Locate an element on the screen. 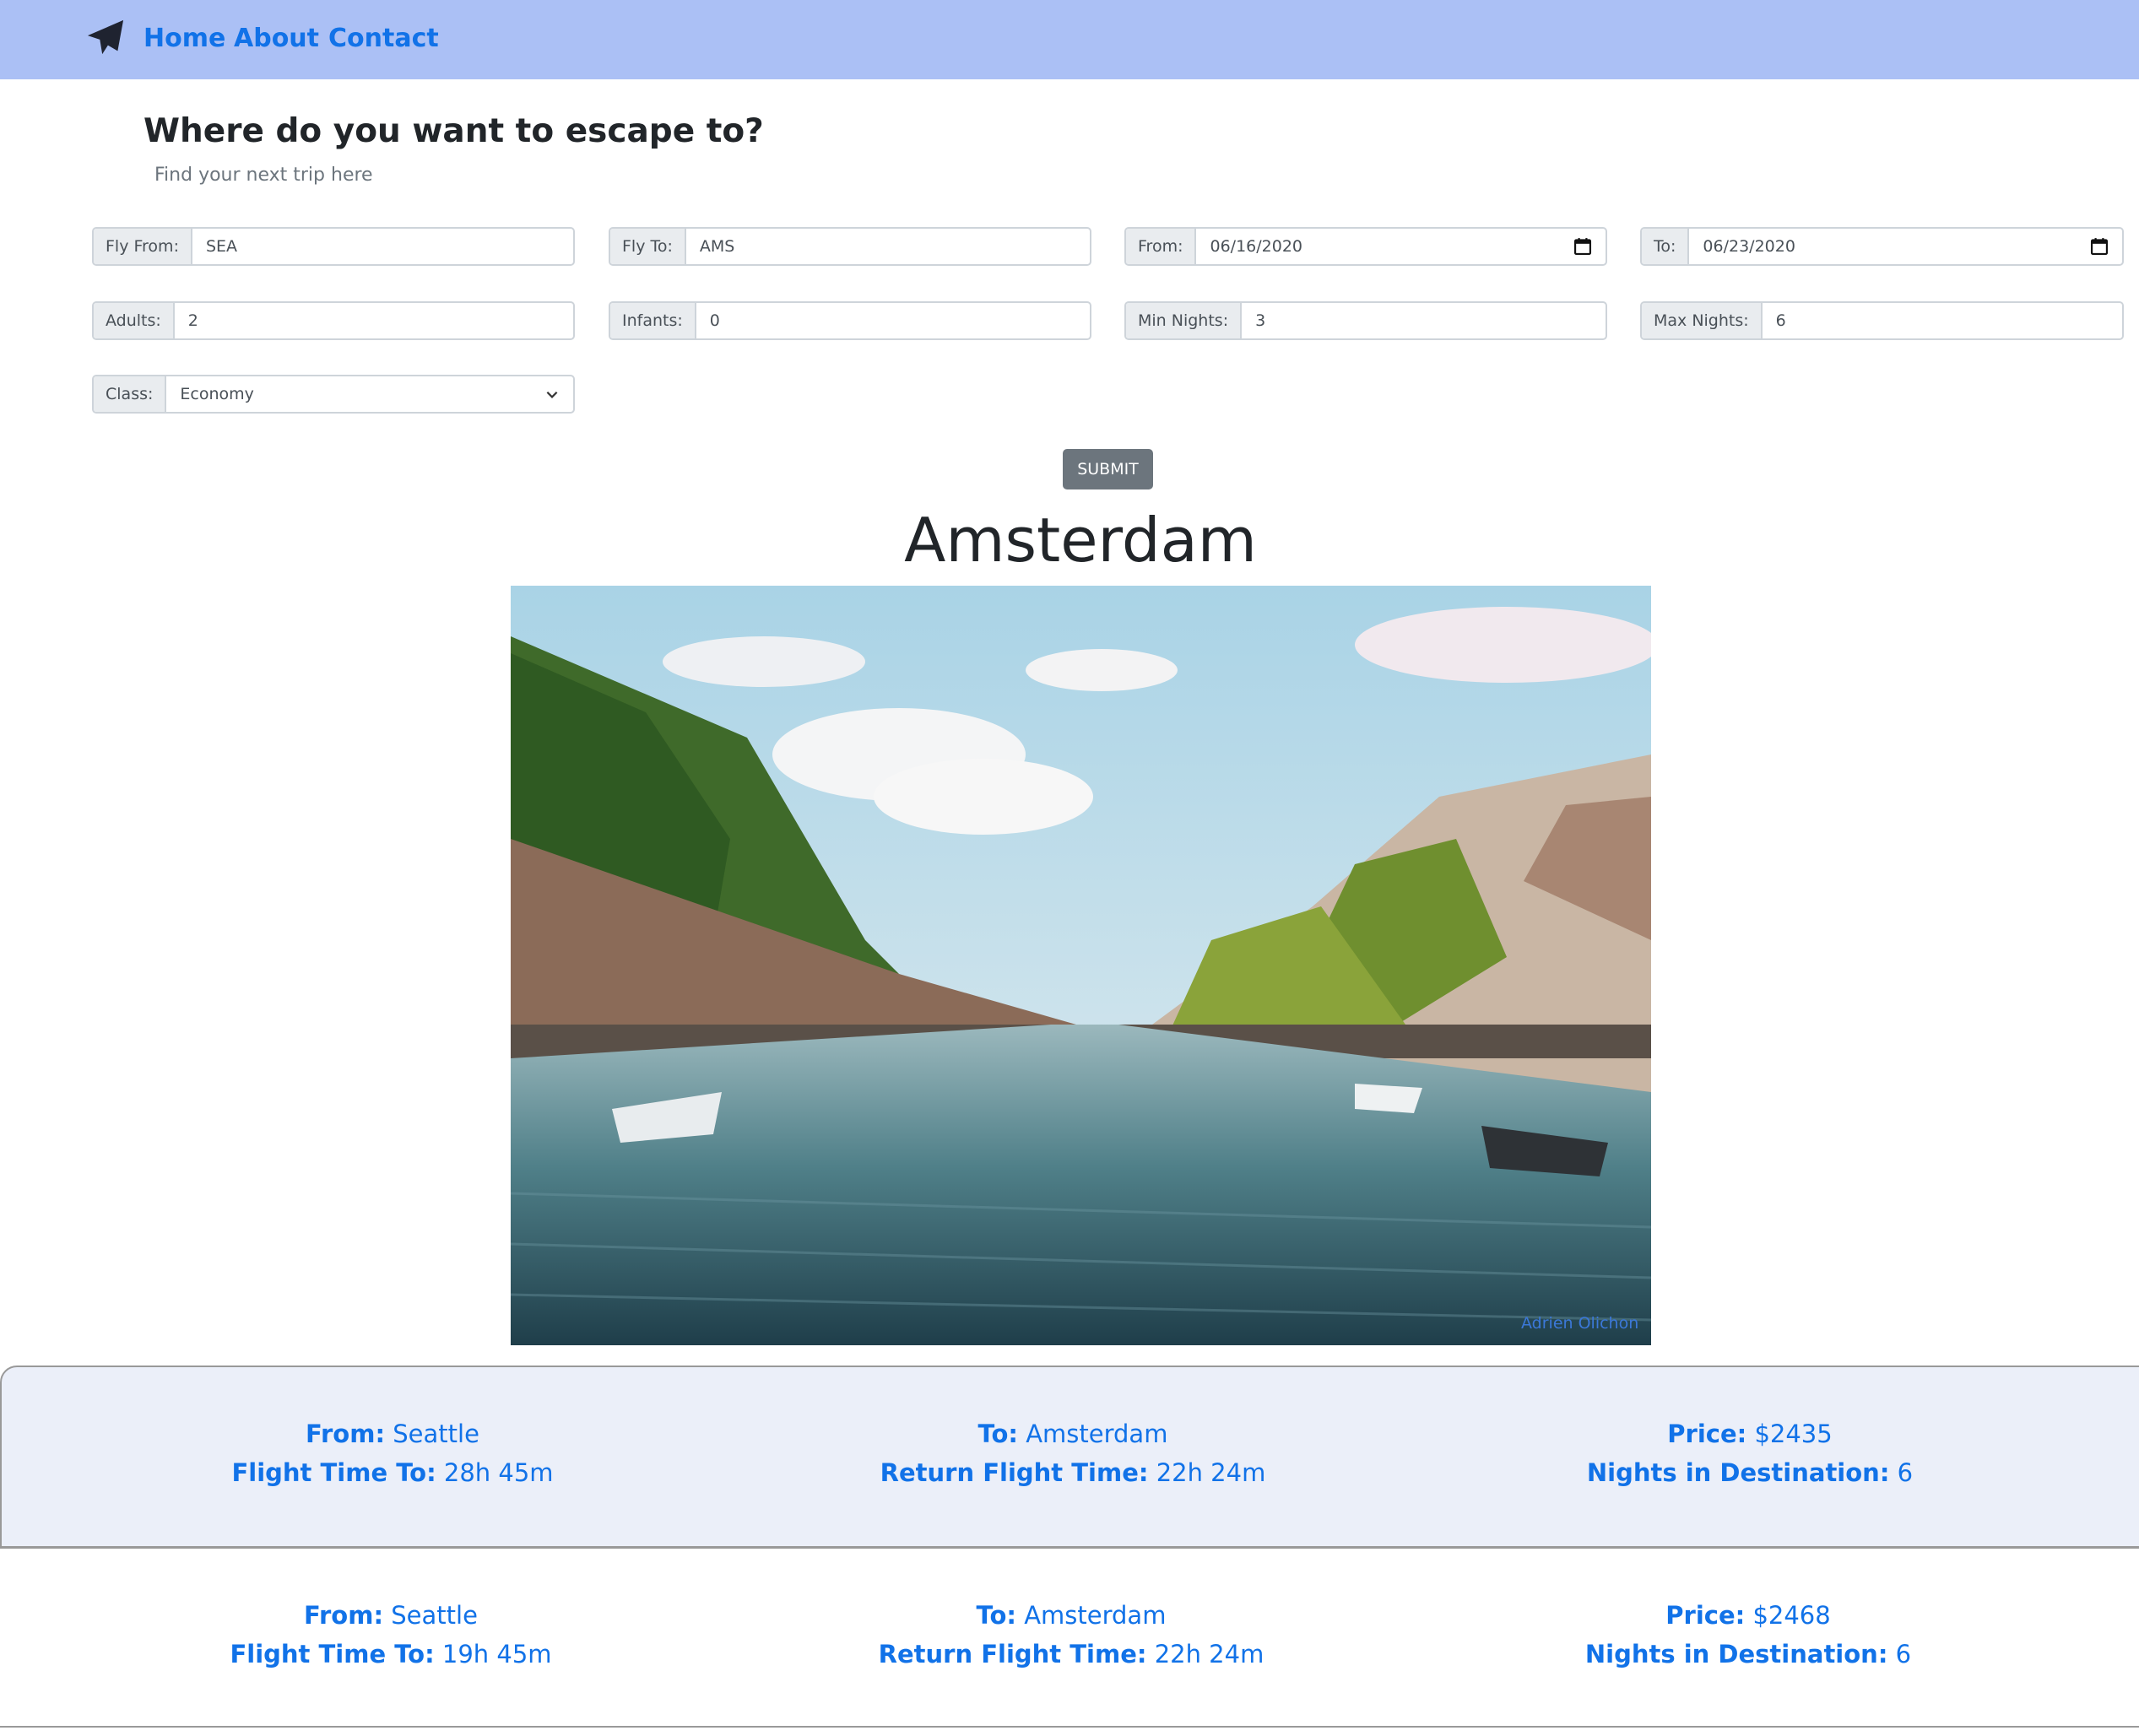  date-to-value: 06/23/2020 is located at coordinates (1749, 246).